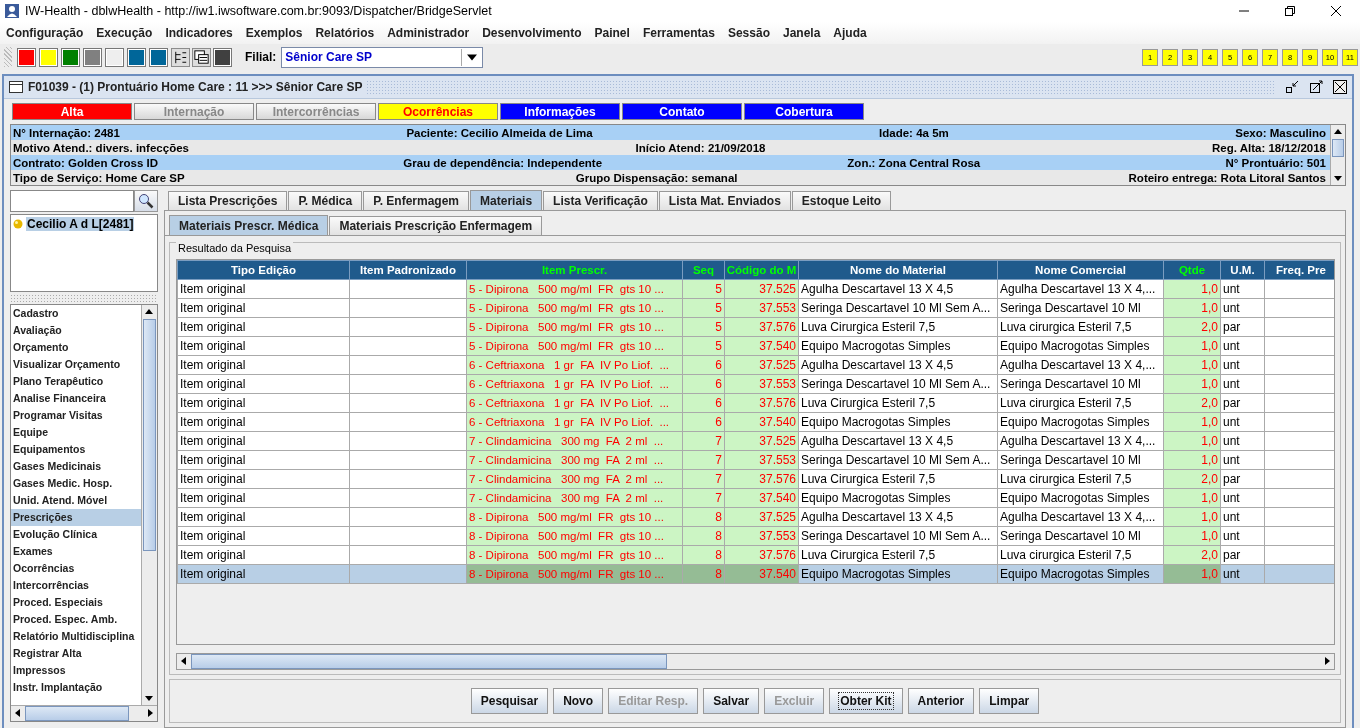 This screenshot has width=1360, height=728. I want to click on table-row: Item original 5 - Dipirona 500 mg/ml FR gts 10 ... 5 37.540 Equipo Macrogotas Simples Equipo Macrogotas Simples 1,0 unt, so click(755, 346).